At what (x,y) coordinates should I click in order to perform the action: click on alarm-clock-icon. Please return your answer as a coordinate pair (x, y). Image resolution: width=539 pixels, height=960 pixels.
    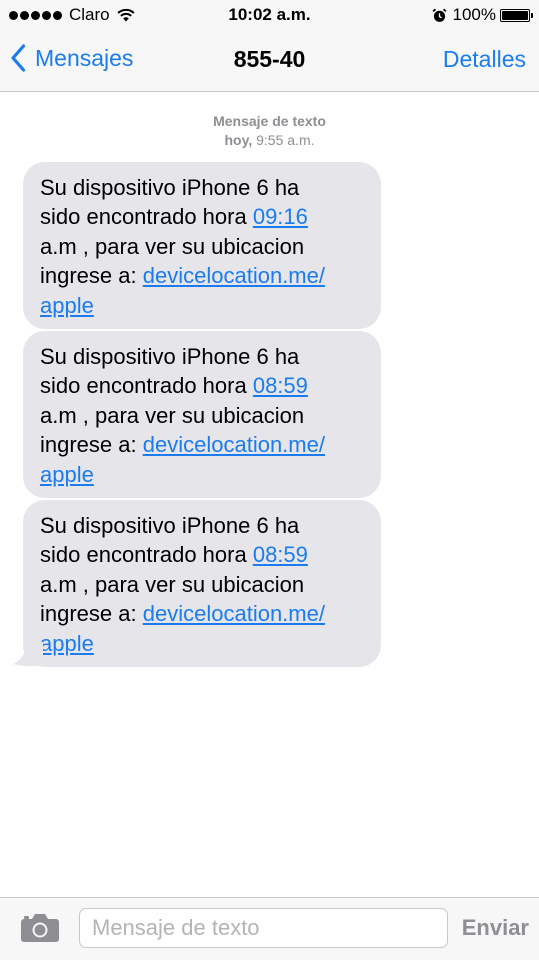
    Looking at the image, I should click on (439, 15).